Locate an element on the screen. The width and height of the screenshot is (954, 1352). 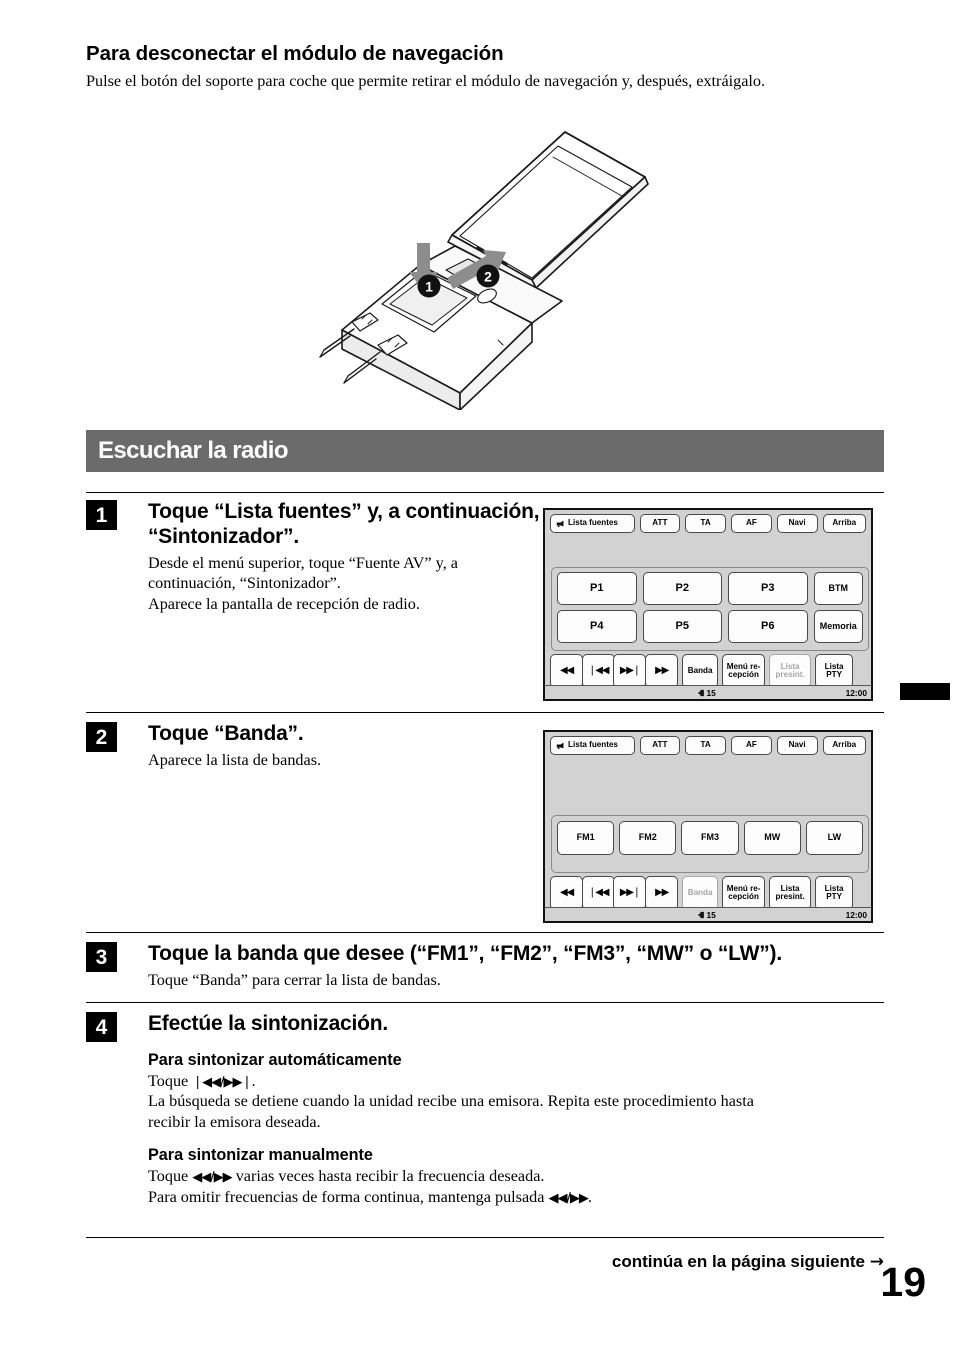
callout-2: 2 is located at coordinates (488, 276).